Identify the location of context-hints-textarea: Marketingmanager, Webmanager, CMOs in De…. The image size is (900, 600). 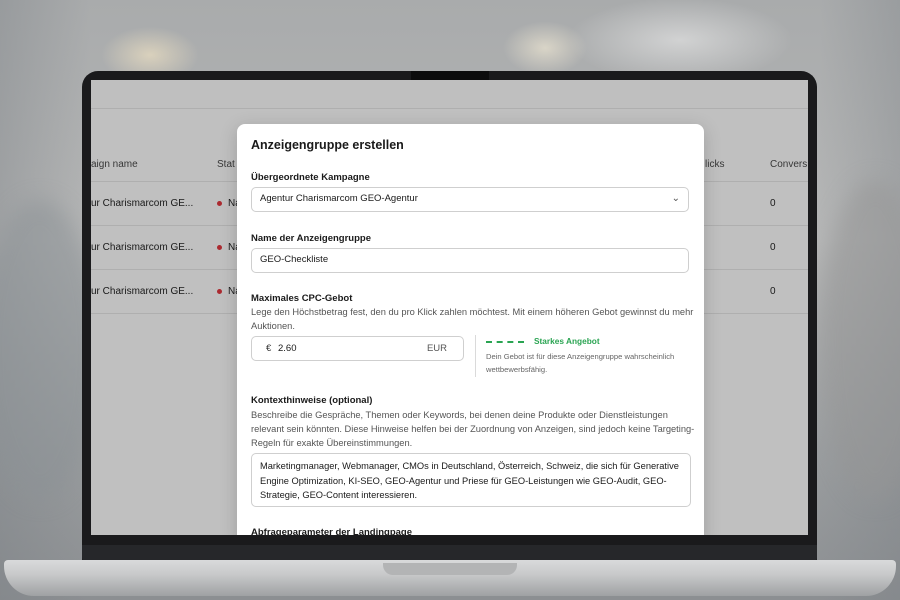
(471, 480).